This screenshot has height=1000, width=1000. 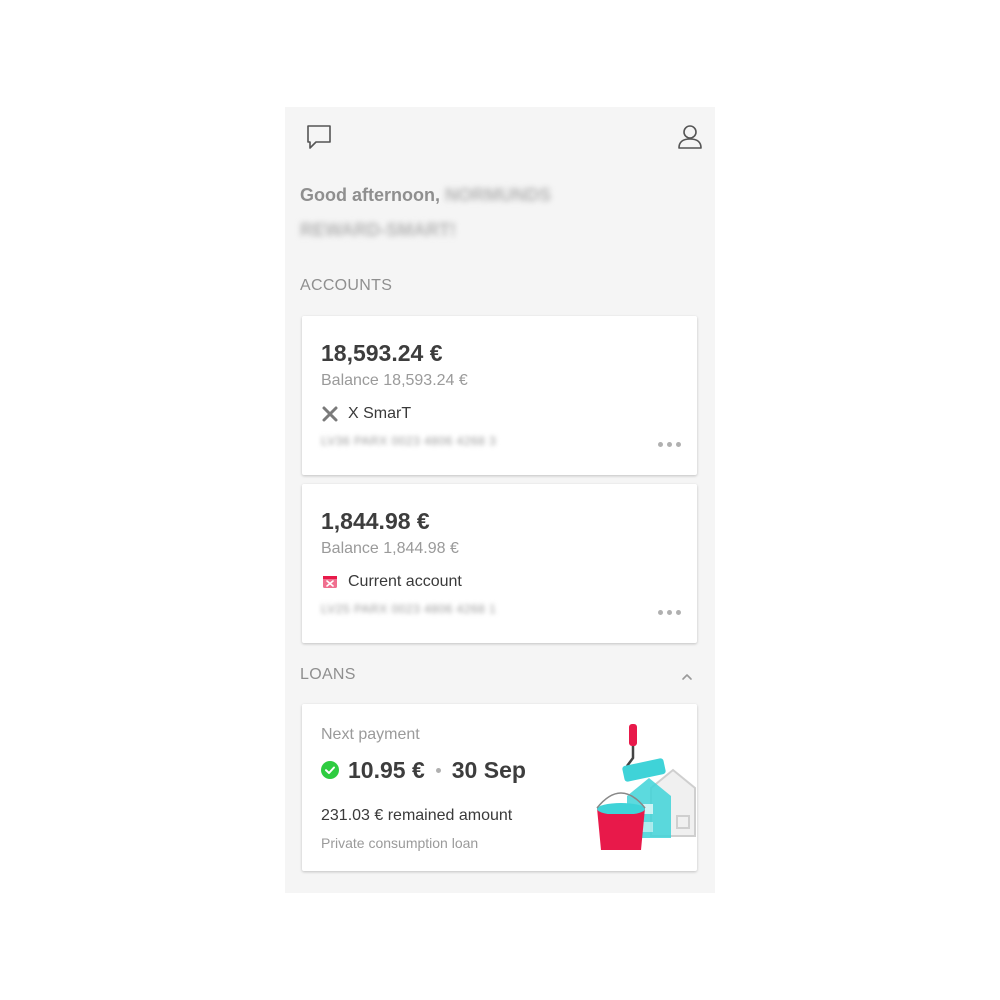 What do you see at coordinates (319, 137) in the screenshot?
I see `chat-bubble-icon` at bounding box center [319, 137].